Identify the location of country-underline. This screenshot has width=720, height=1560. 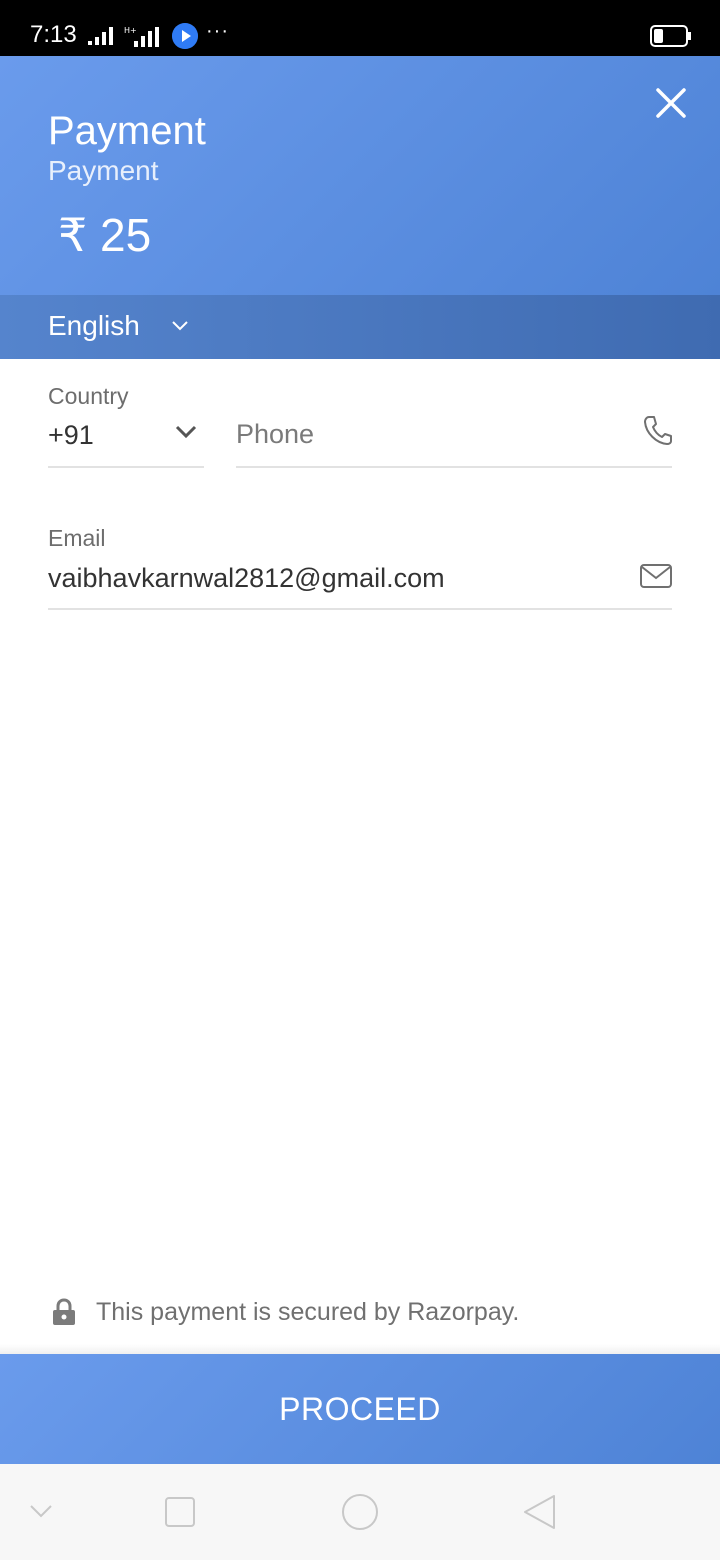
(126, 467).